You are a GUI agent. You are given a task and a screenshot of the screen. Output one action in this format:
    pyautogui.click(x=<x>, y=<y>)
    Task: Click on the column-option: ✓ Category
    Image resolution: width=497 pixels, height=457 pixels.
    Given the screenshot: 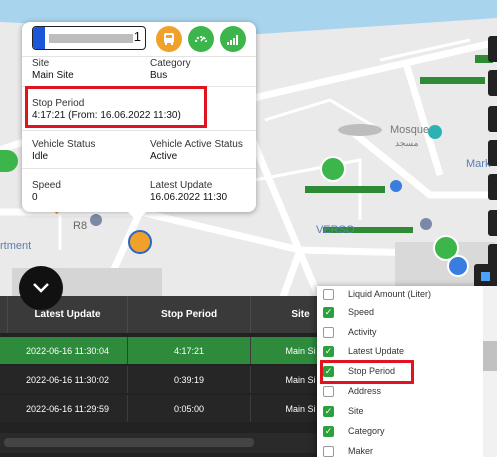 What is the action you would take?
    pyautogui.click(x=354, y=431)
    